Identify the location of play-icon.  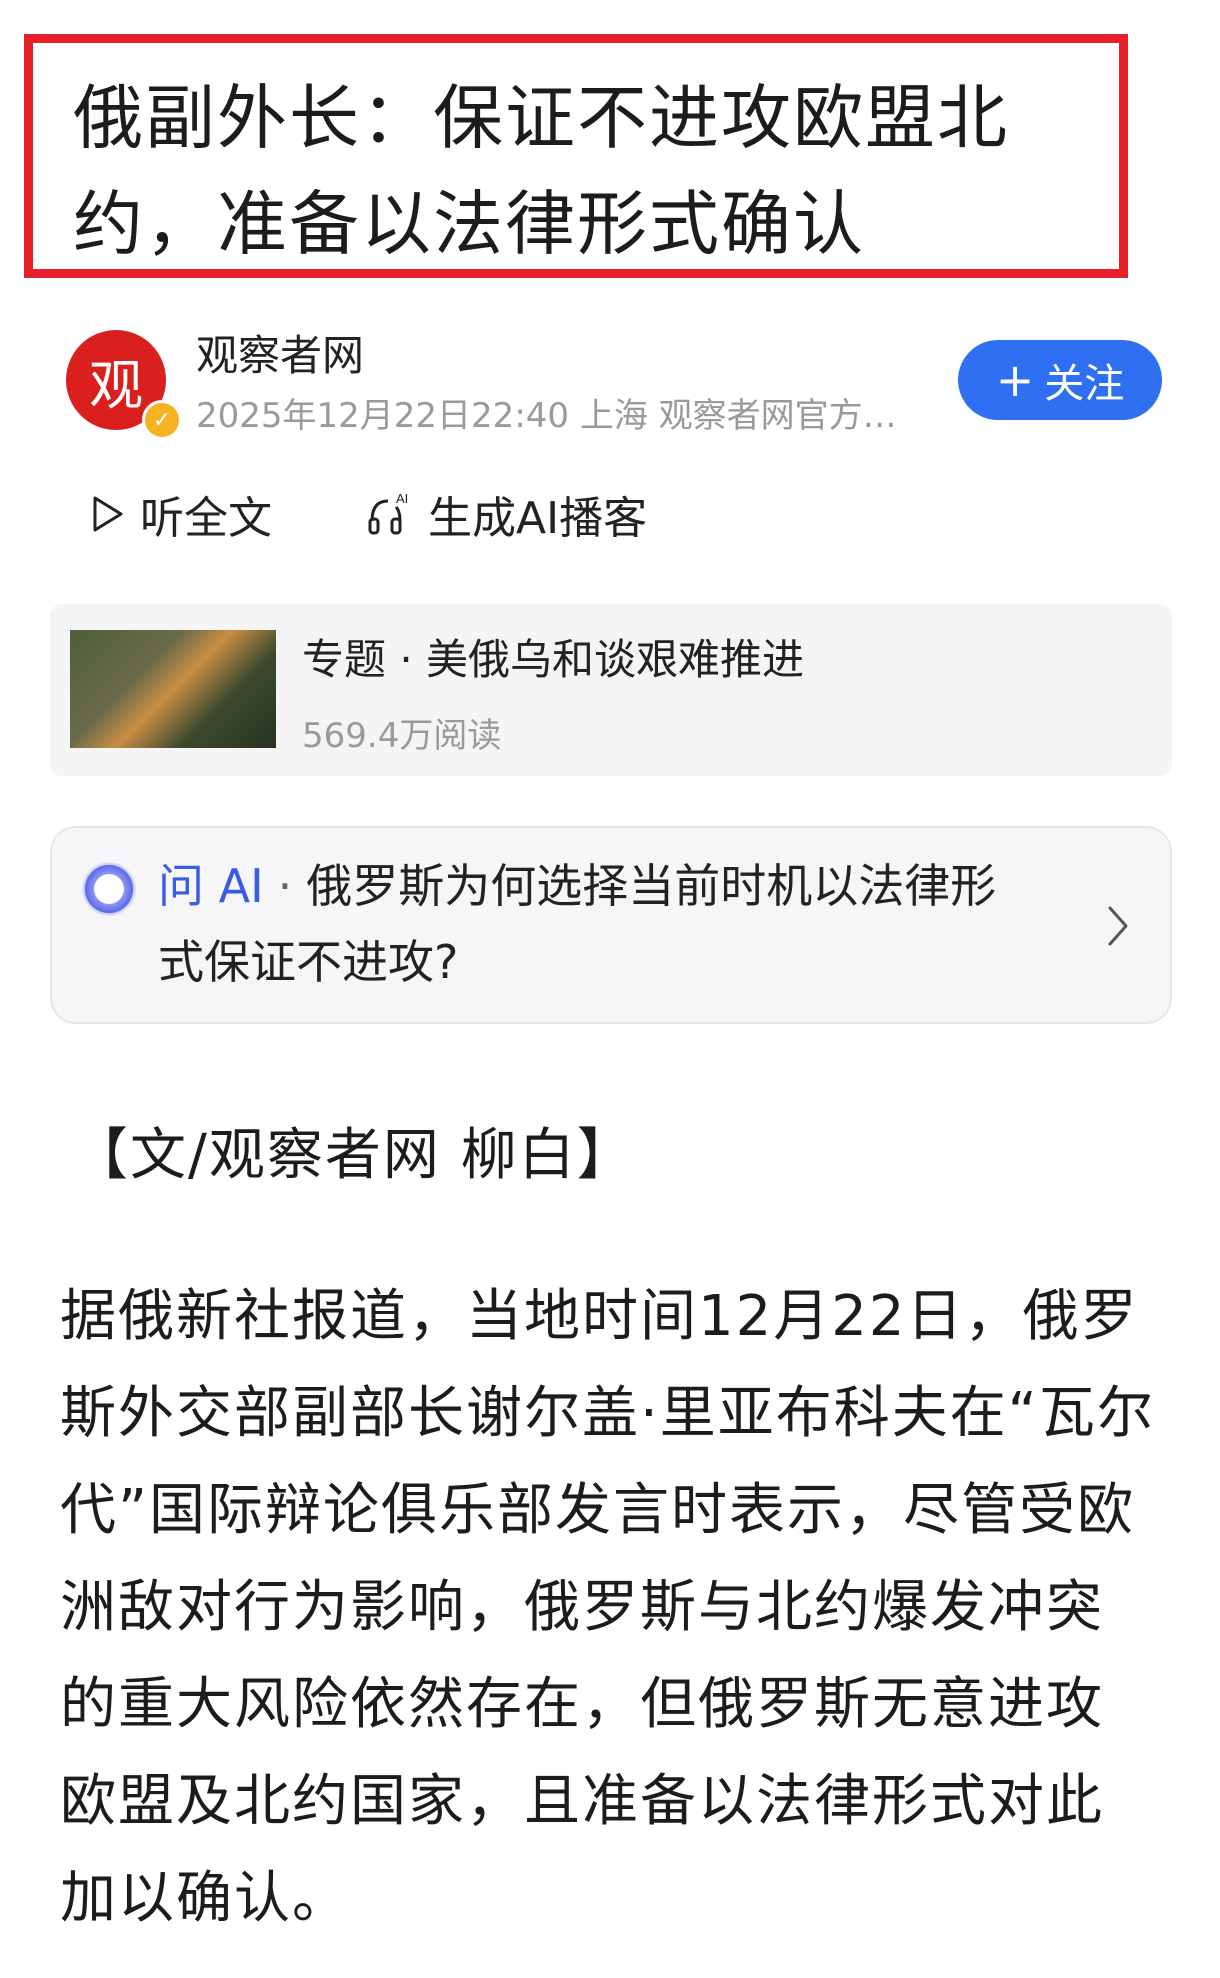
(108, 514).